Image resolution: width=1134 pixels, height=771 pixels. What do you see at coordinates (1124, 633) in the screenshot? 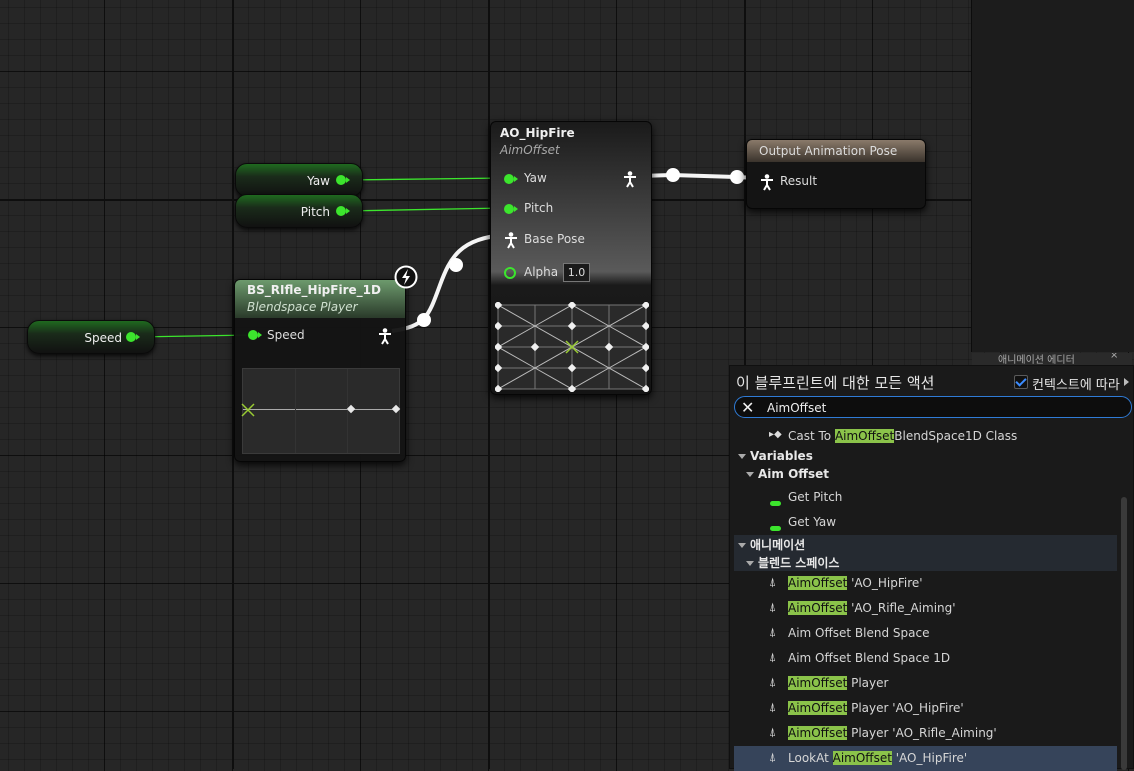
I see `menu-scrollbar` at bounding box center [1124, 633].